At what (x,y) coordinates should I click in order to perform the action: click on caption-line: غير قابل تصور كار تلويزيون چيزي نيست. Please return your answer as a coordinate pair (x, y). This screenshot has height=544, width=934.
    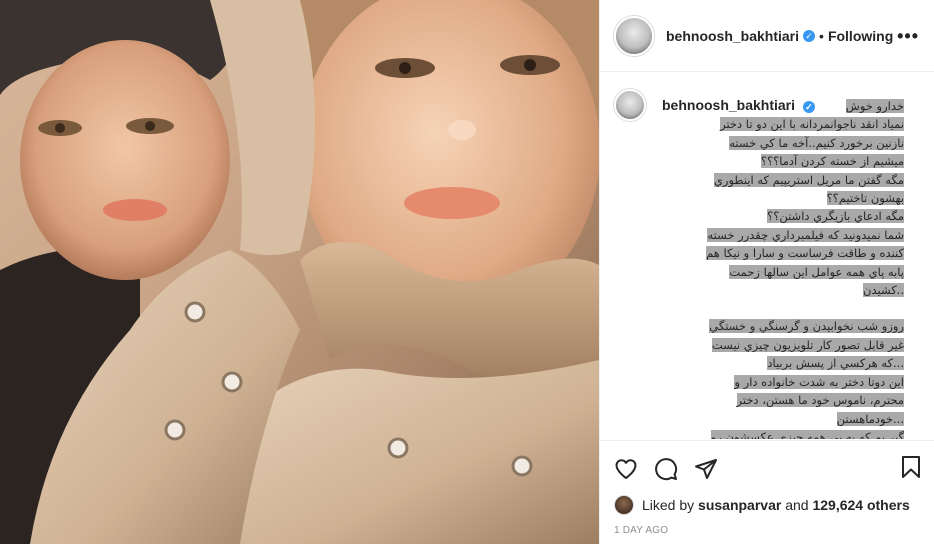
    Looking at the image, I should click on (807, 344).